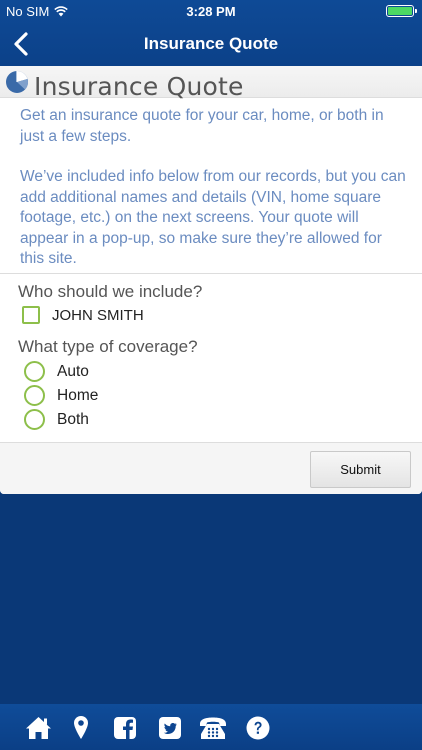  I want to click on status-time: 3:28 PM, so click(211, 11).